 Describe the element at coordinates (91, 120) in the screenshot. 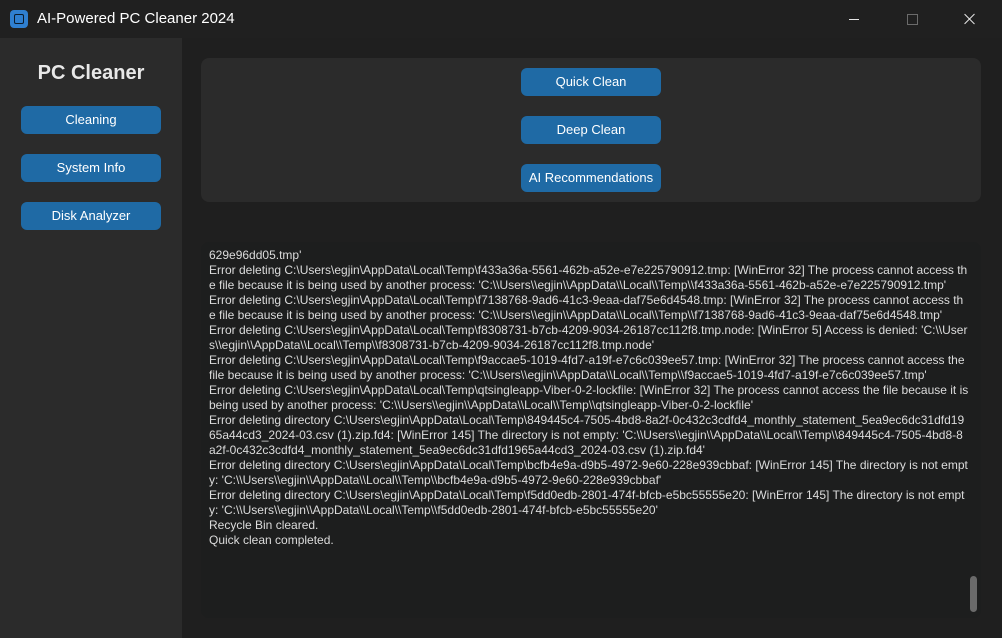

I see `sidebar-item-cleaning: Cleaning` at that location.